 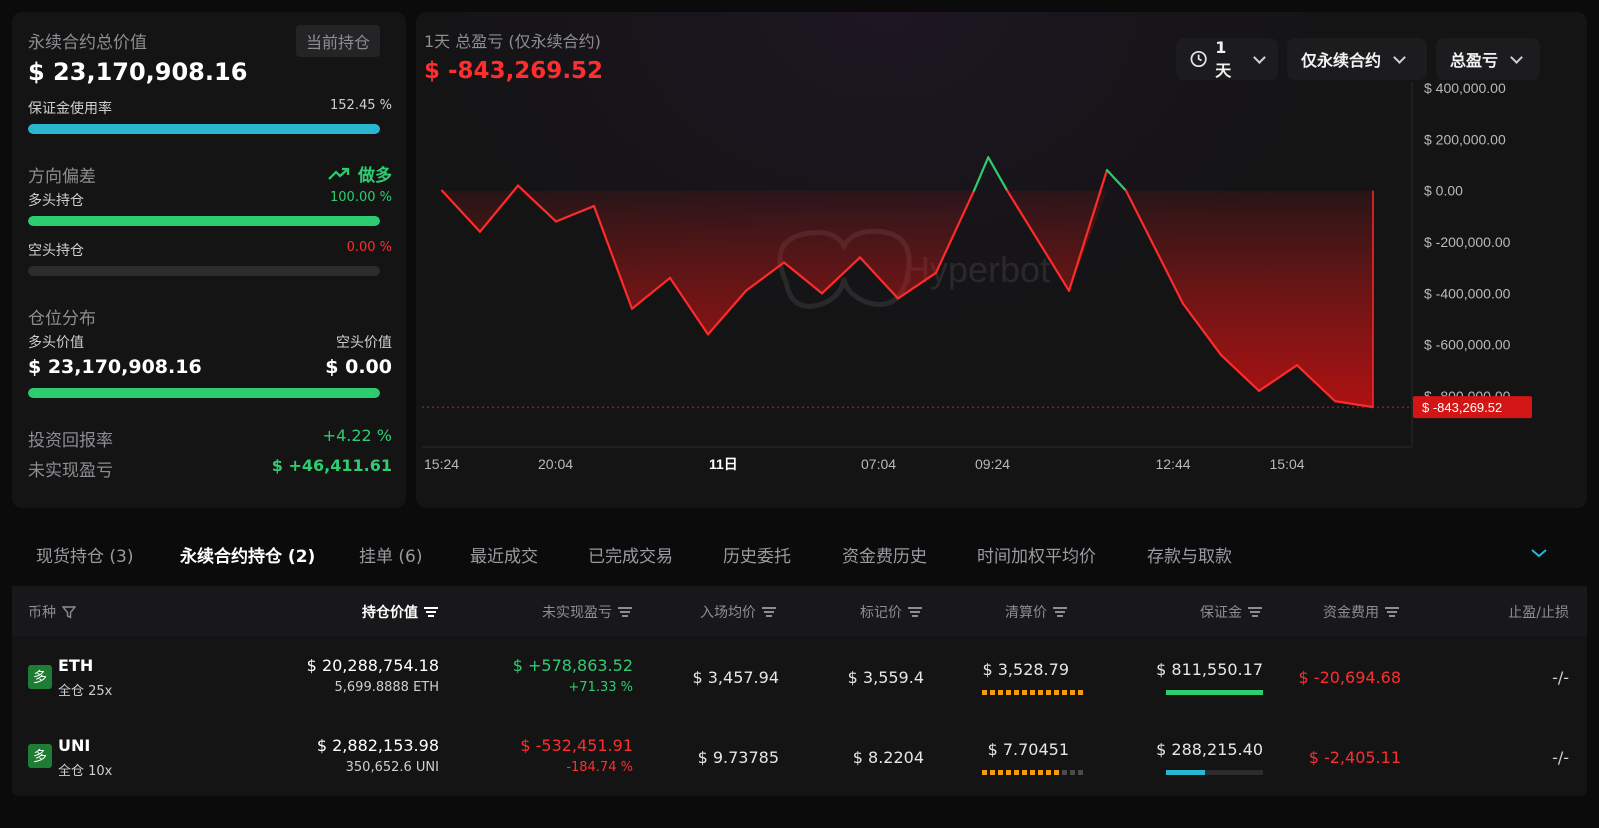 What do you see at coordinates (74, 745) in the screenshot?
I see `coin-name: UNI` at bounding box center [74, 745].